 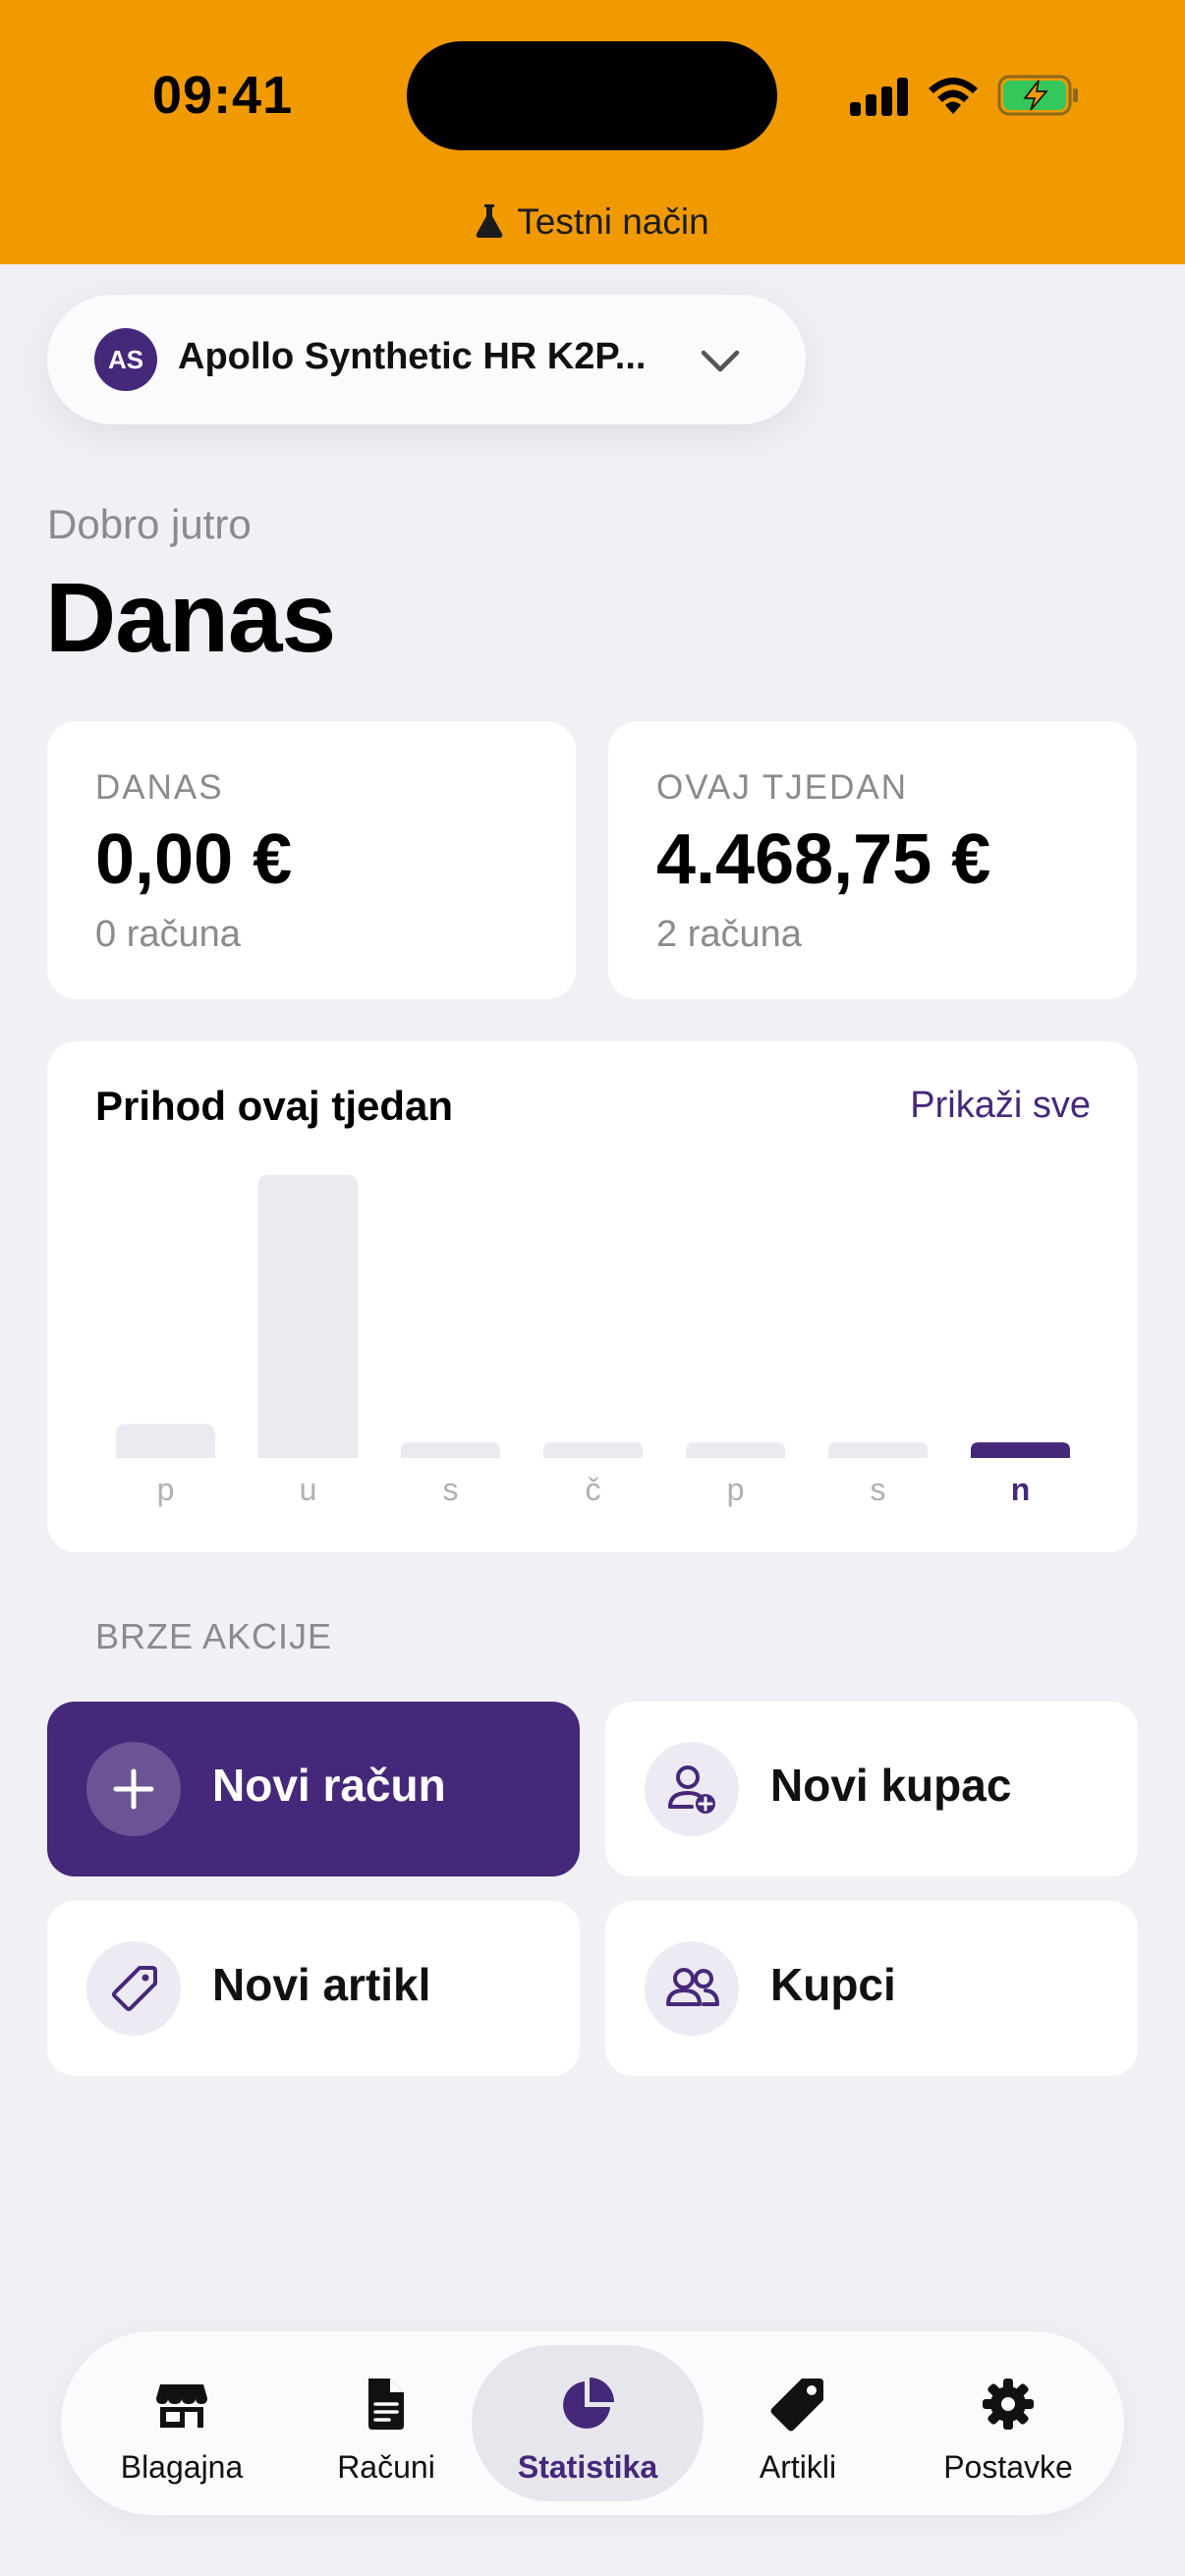 I want to click on tab-blagajna: Blagajna, so click(x=182, y=2423).